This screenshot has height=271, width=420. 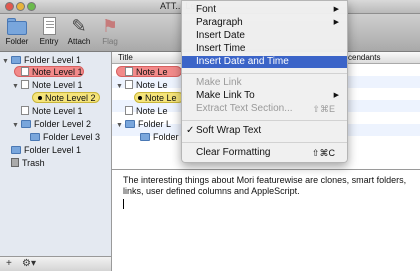 I want to click on menu-shortcut: ⇧⌘C, so click(x=323, y=153).